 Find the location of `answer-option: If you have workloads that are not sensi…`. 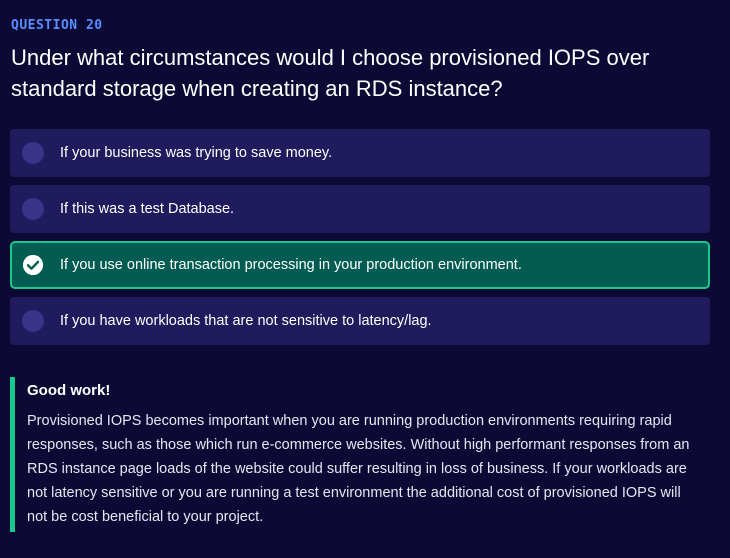

answer-option: If you have workloads that are not sensi… is located at coordinates (360, 321).